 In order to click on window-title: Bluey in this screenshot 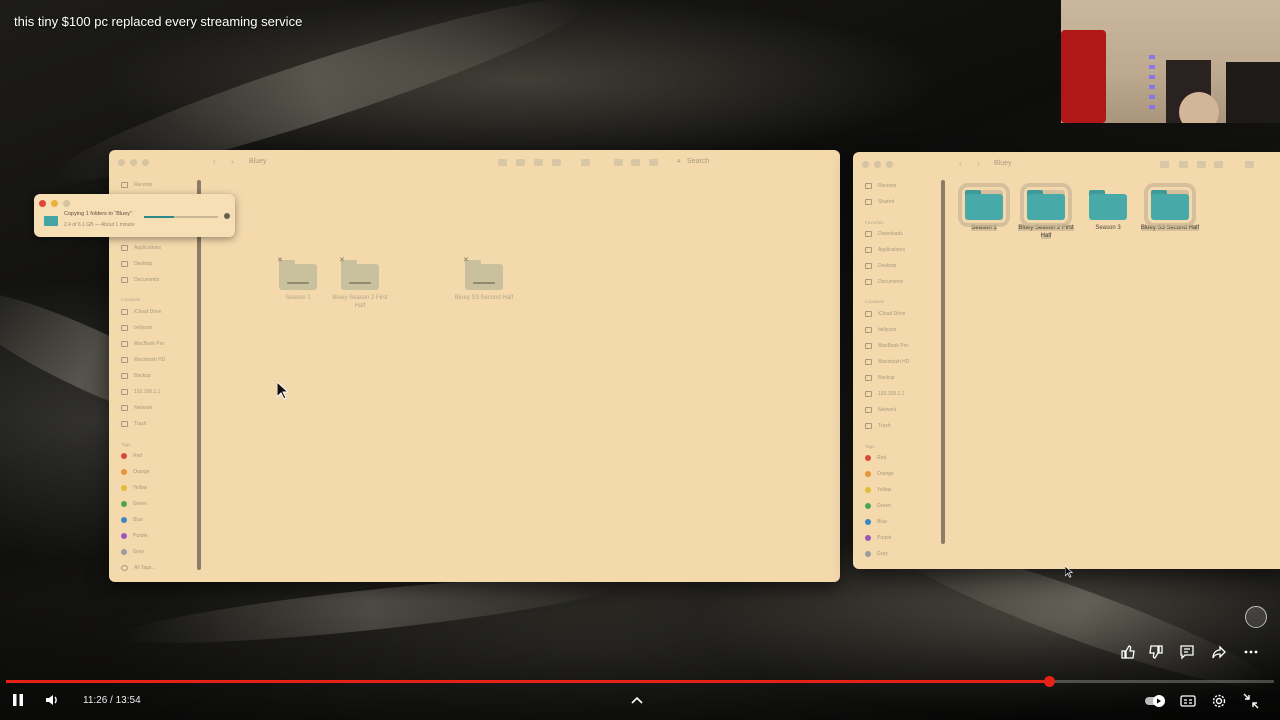, I will do `click(258, 161)`.